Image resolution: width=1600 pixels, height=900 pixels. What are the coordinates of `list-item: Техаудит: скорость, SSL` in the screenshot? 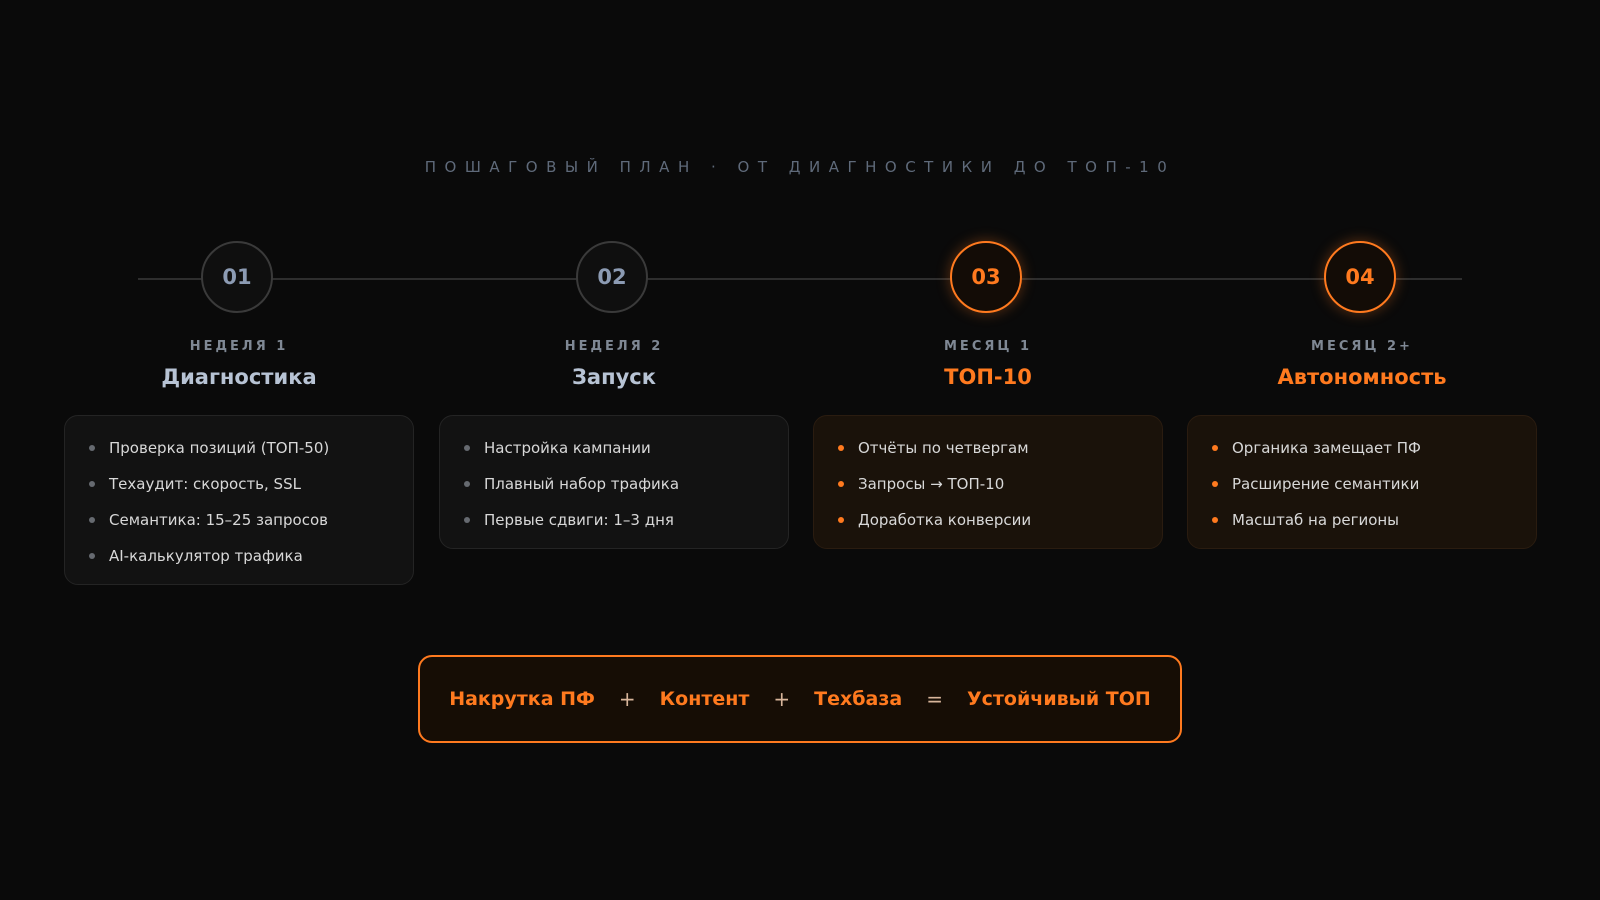 It's located at (240, 484).